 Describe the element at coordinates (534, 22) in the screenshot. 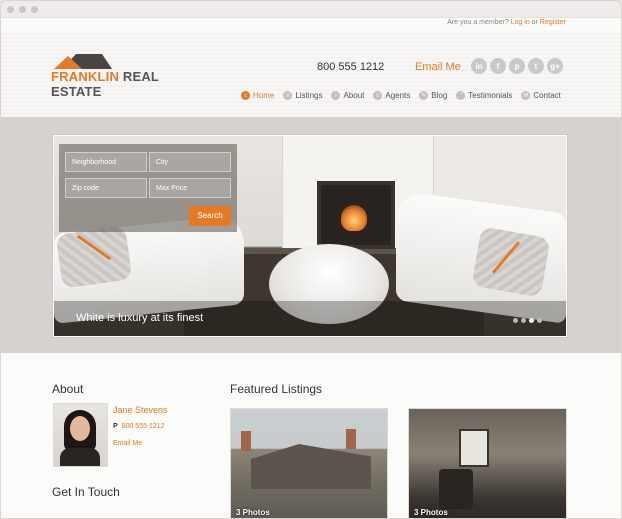

I see `member-or: or` at that location.